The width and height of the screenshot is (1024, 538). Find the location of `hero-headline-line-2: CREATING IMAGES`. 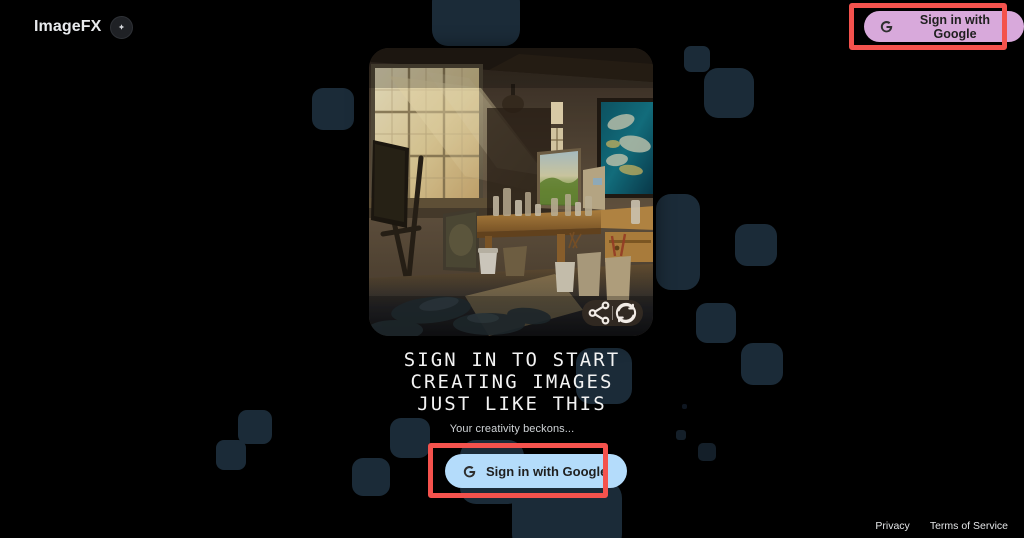

hero-headline-line-2: CREATING IMAGES is located at coordinates (512, 381).